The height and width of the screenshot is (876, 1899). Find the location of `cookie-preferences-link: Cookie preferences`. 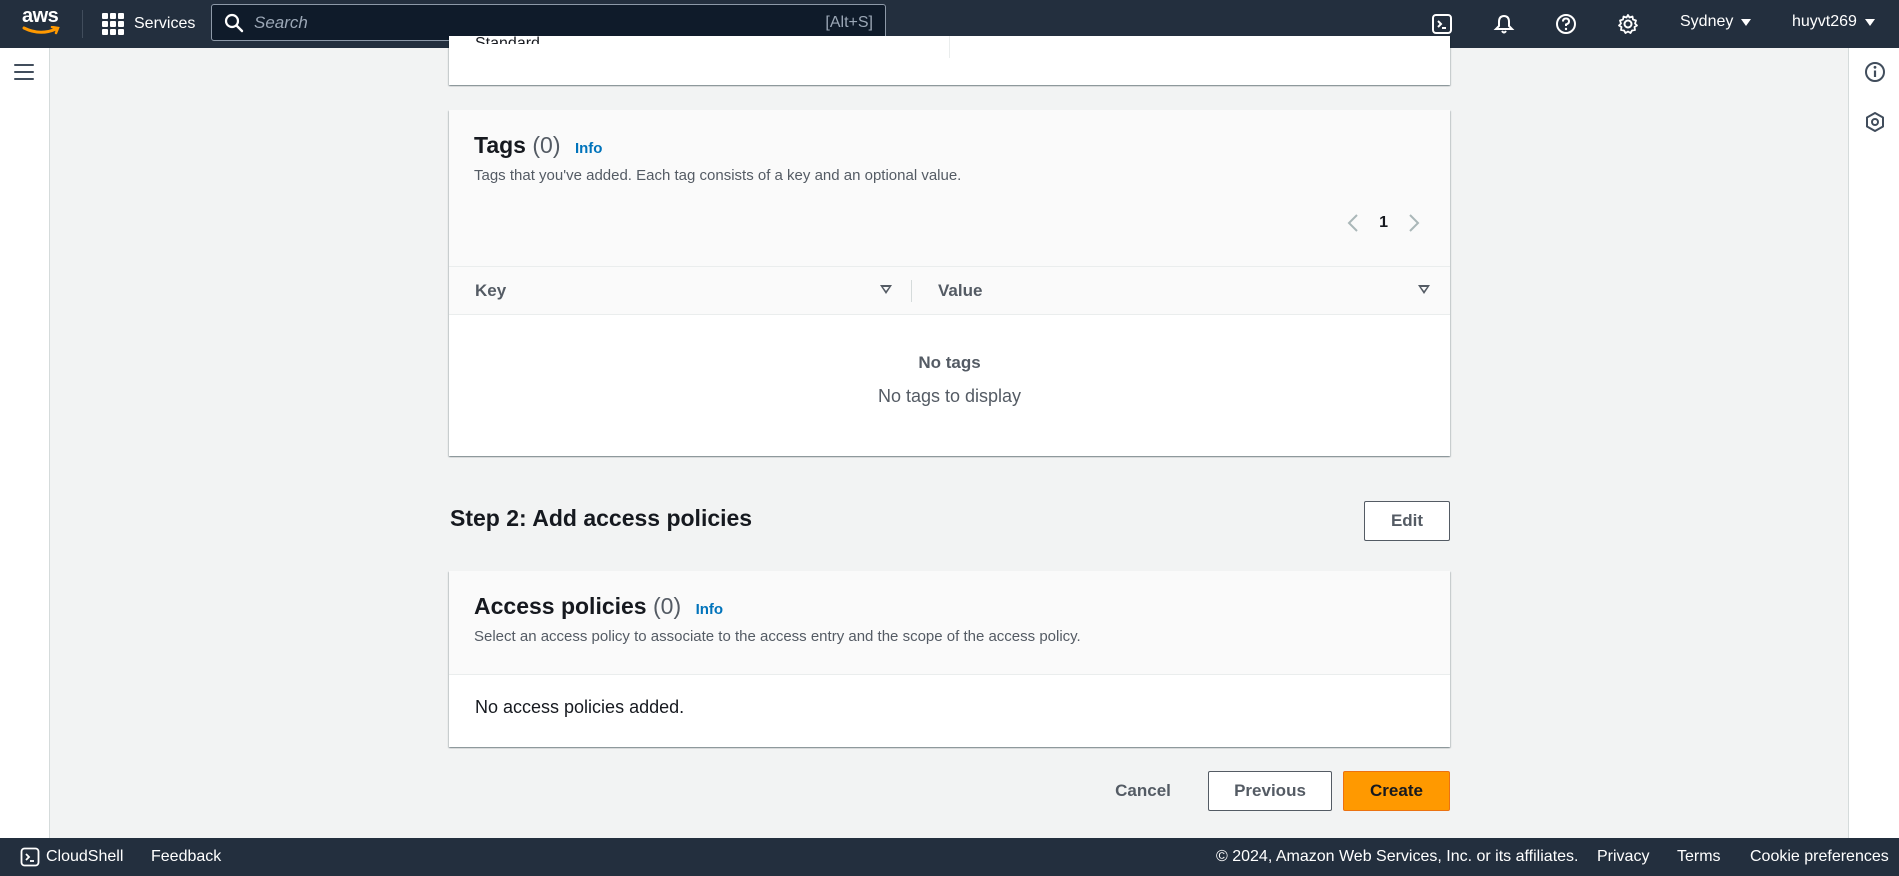

cookie-preferences-link: Cookie preferences is located at coordinates (1819, 857).